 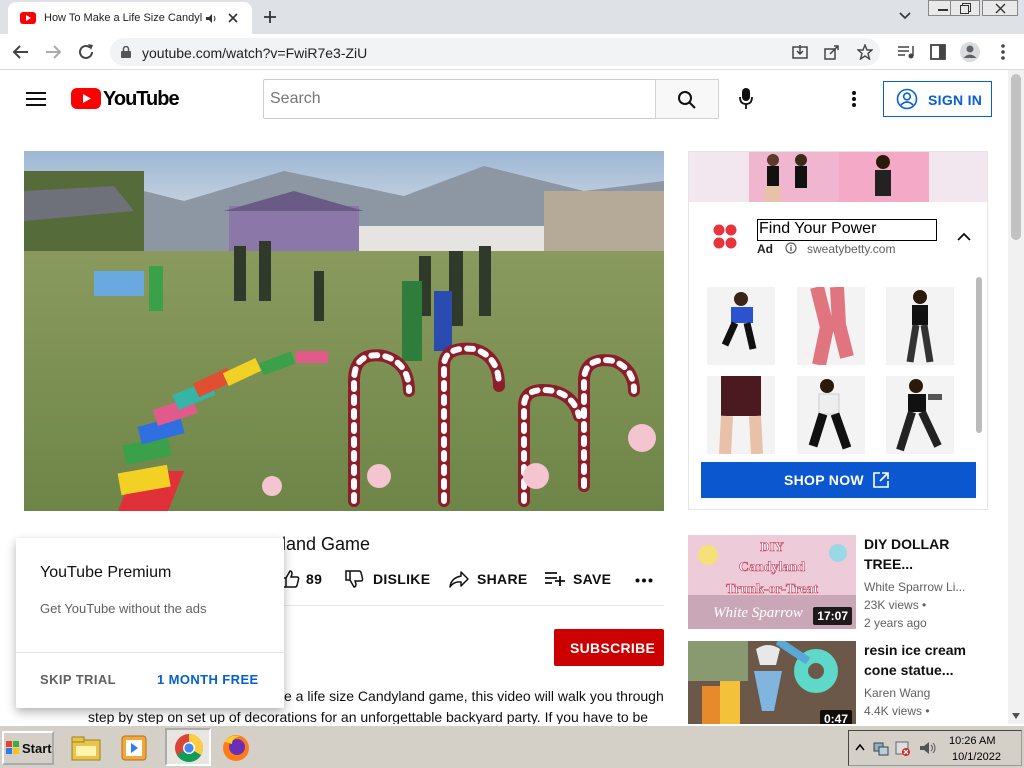 What do you see at coordinates (1016, 716) in the screenshot?
I see `scroll-down-arrow-icon` at bounding box center [1016, 716].